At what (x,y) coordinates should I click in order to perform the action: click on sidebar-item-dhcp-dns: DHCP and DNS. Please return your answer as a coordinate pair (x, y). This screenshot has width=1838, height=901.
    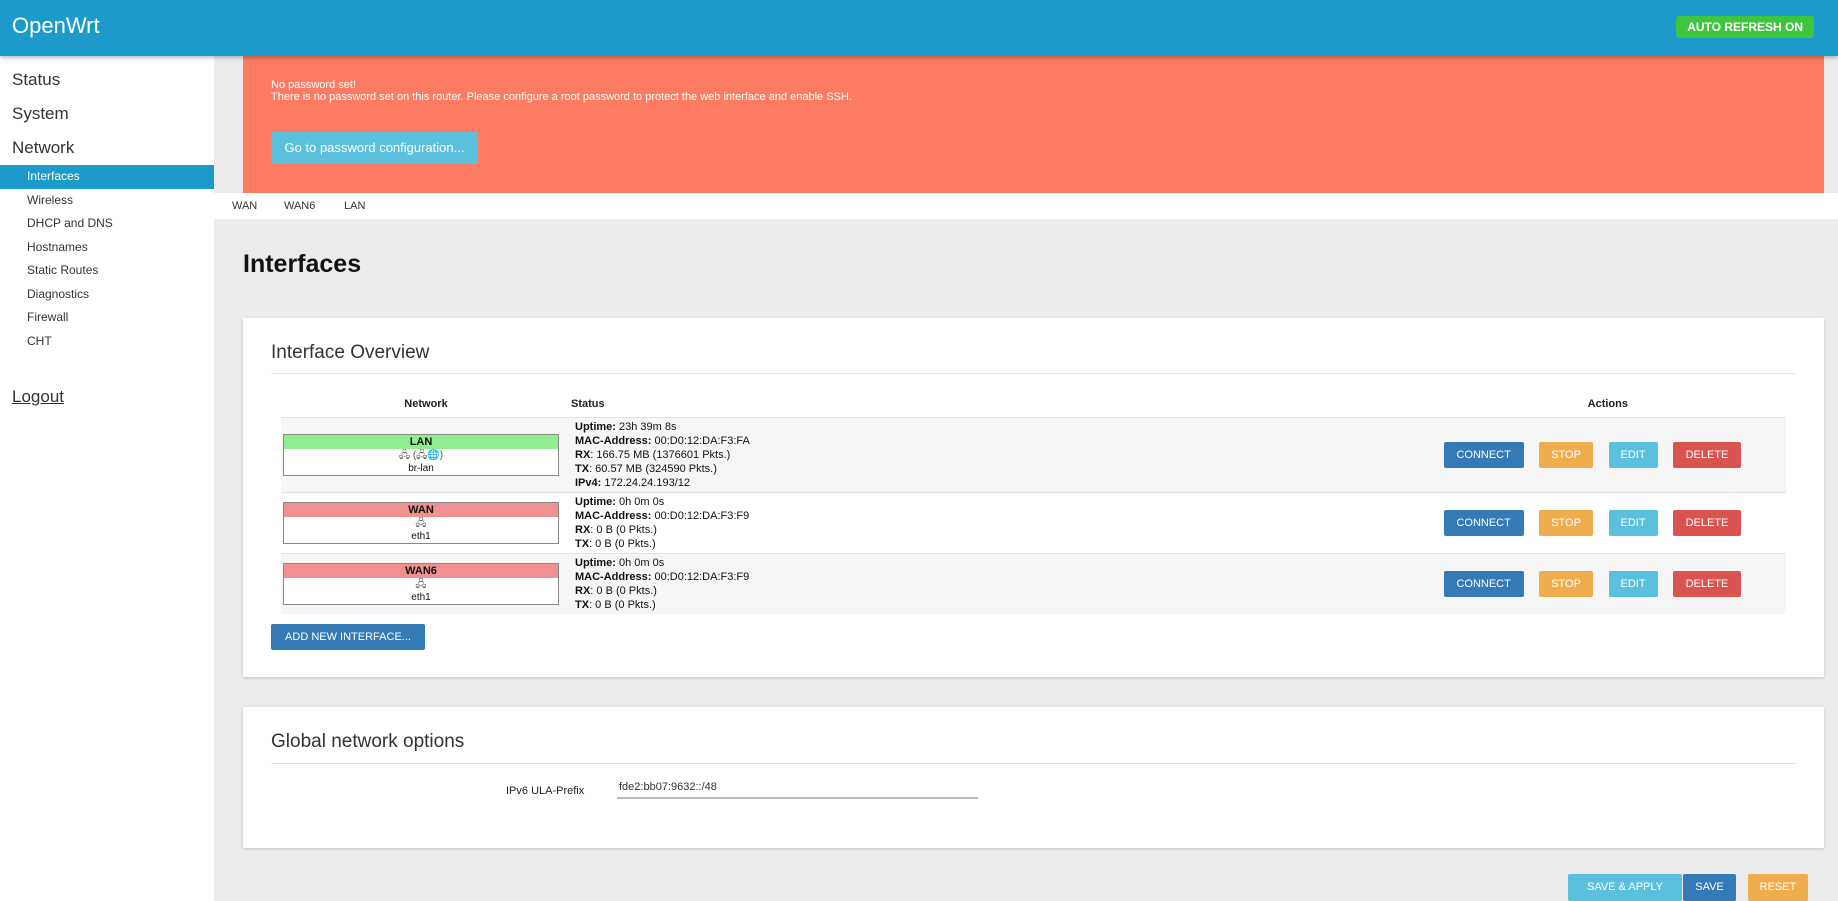
    Looking at the image, I should click on (107, 224).